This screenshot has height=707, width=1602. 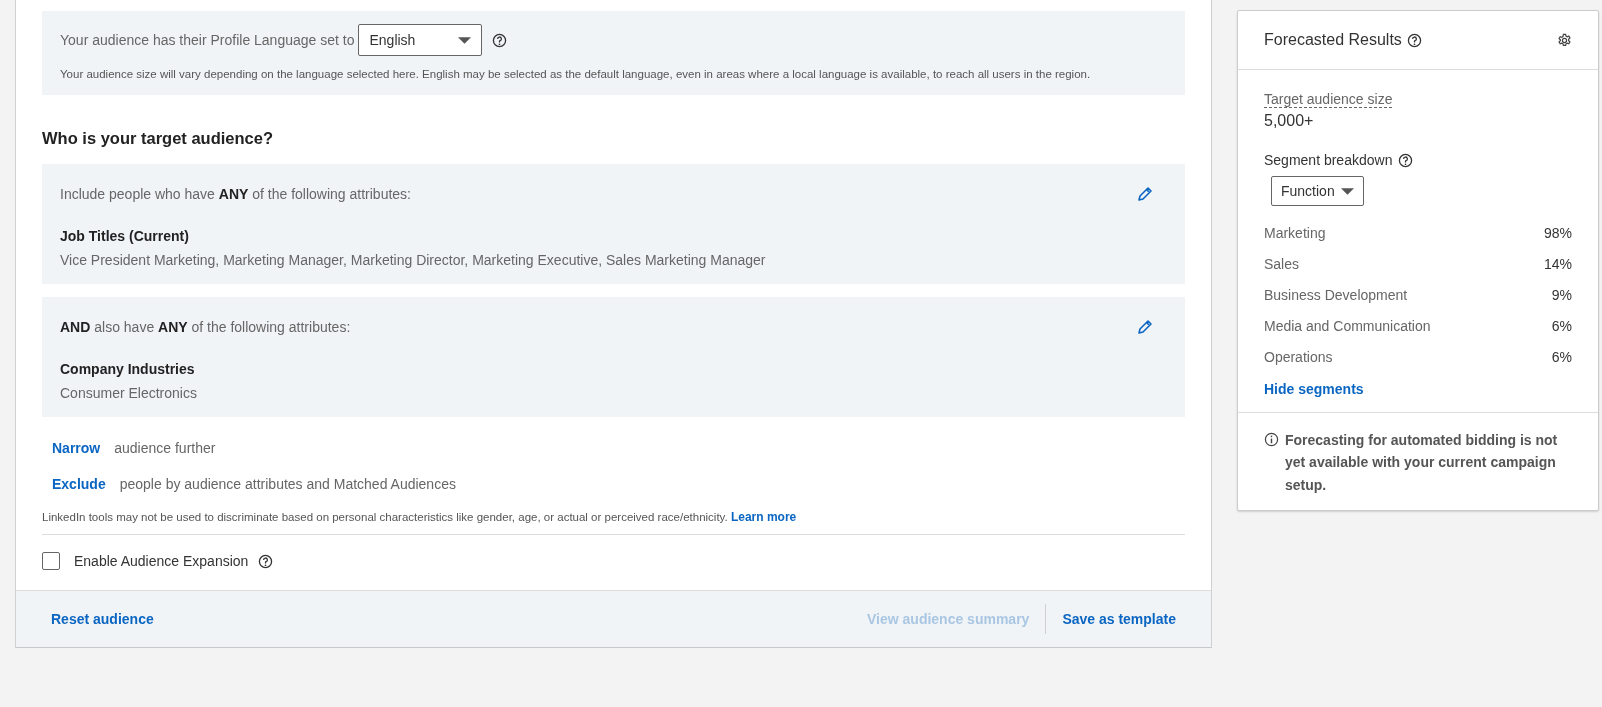 I want to click on segment-name: Sales, so click(x=1282, y=264).